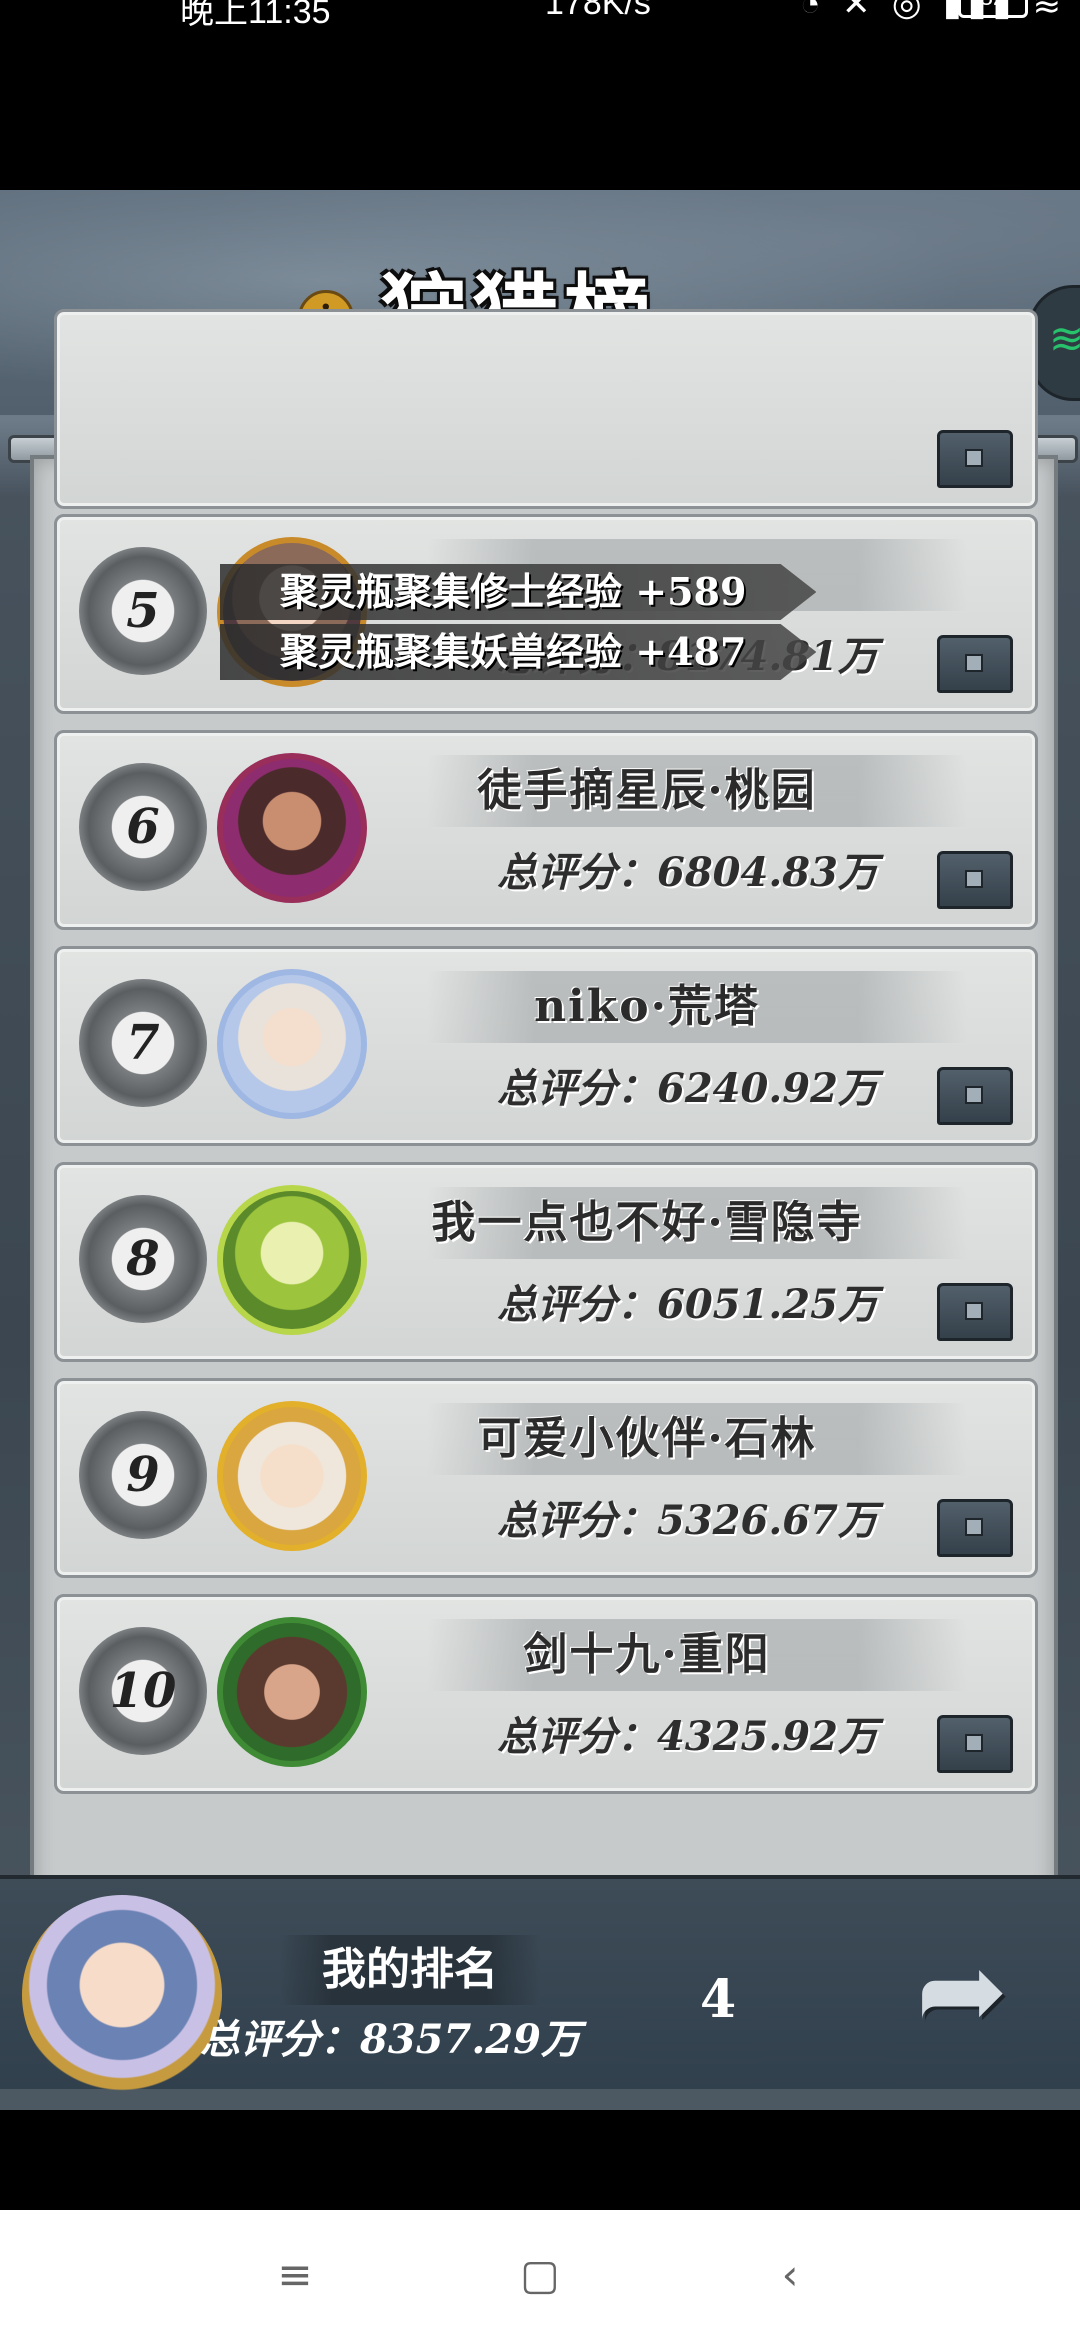 This screenshot has width=1080, height=2340. Describe the element at coordinates (962, 1990) in the screenshot. I see `share-button: ➦` at that location.